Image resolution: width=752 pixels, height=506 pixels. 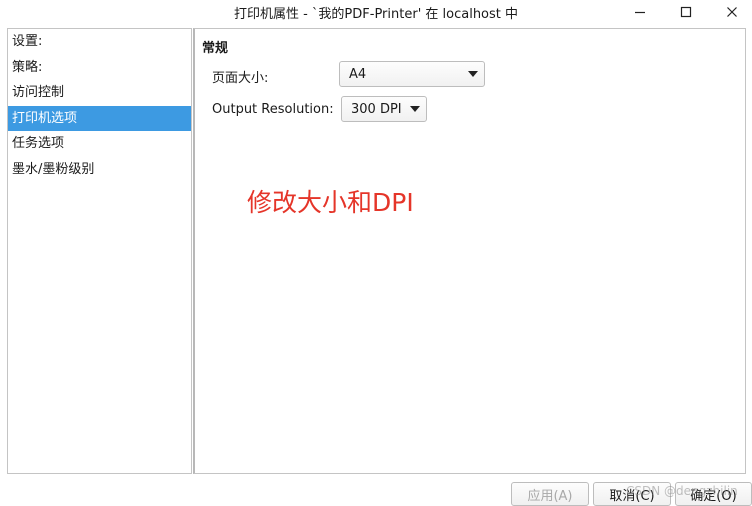 I want to click on maximize-button, so click(x=686, y=12).